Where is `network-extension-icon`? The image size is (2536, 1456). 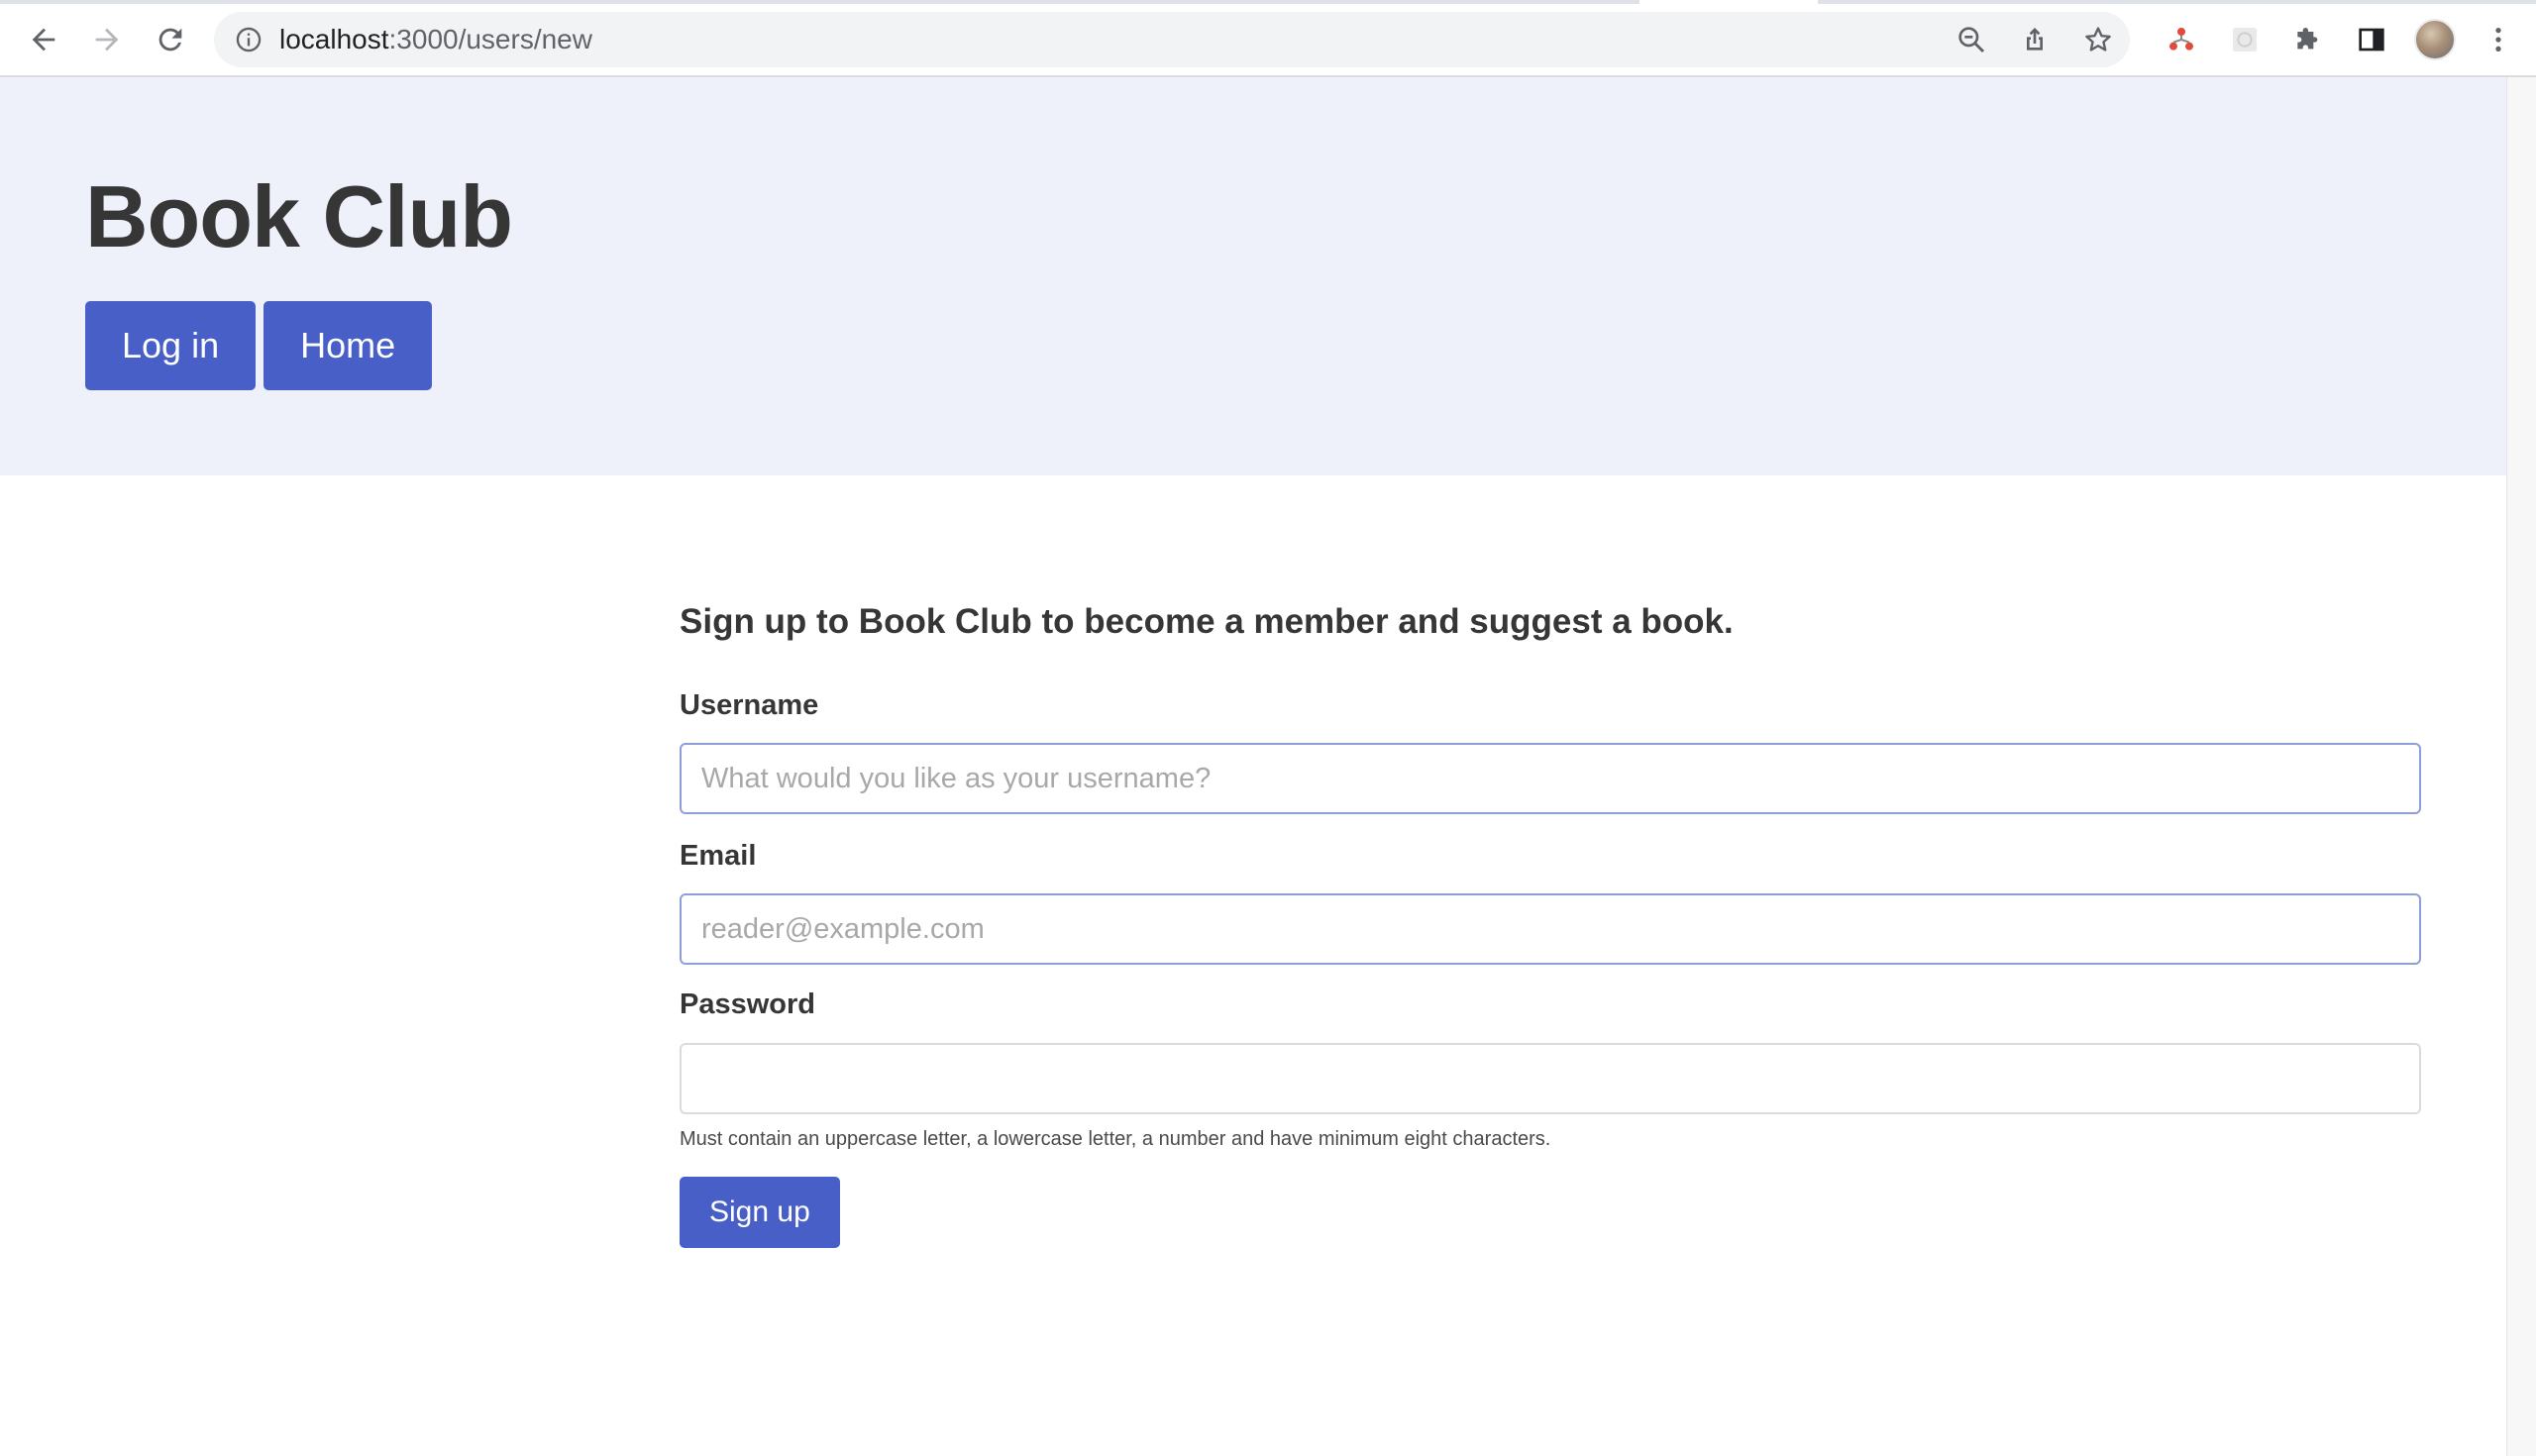 network-extension-icon is located at coordinates (2181, 39).